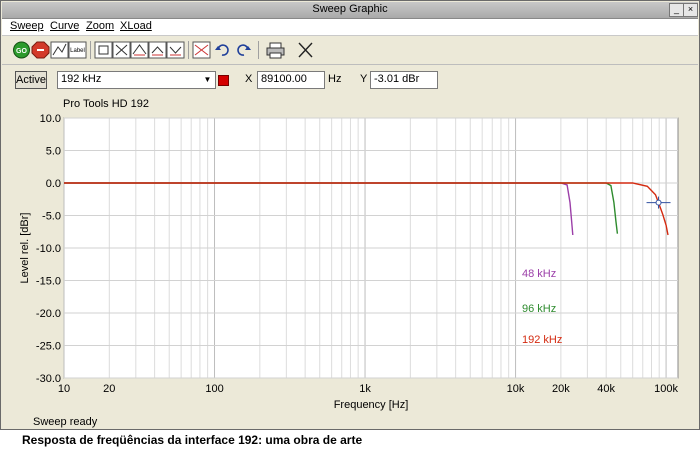 Image resolution: width=700 pixels, height=451 pixels. Describe the element at coordinates (109, 389) in the screenshot. I see `x-tick-label: 20` at that location.